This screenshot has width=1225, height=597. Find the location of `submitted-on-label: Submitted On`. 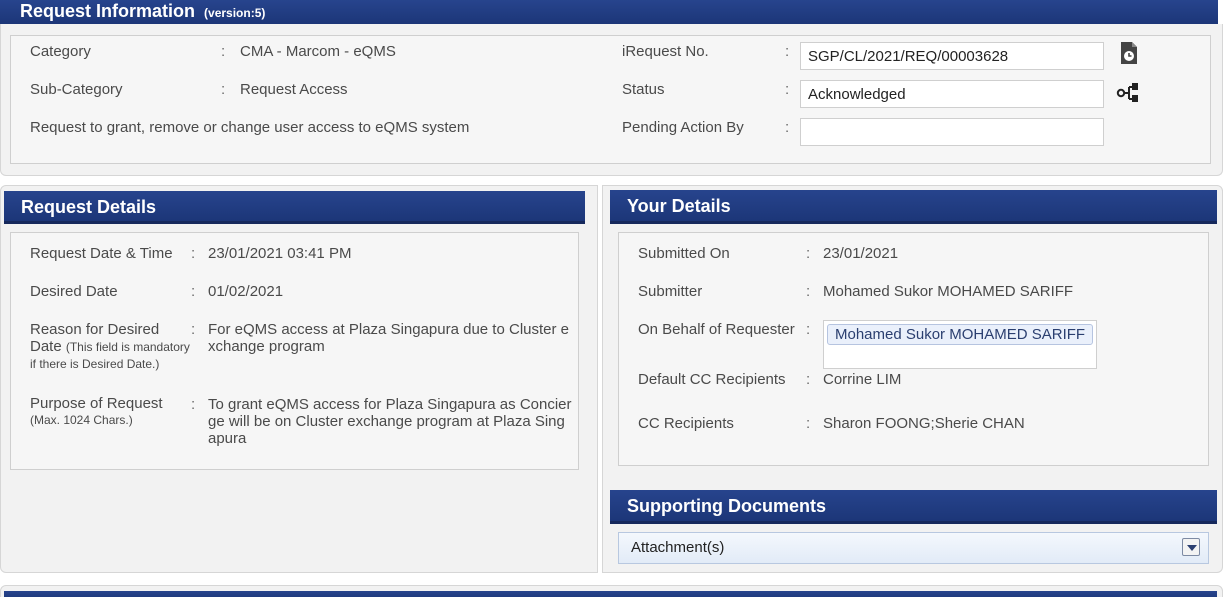

submitted-on-label: Submitted On is located at coordinates (684, 253).